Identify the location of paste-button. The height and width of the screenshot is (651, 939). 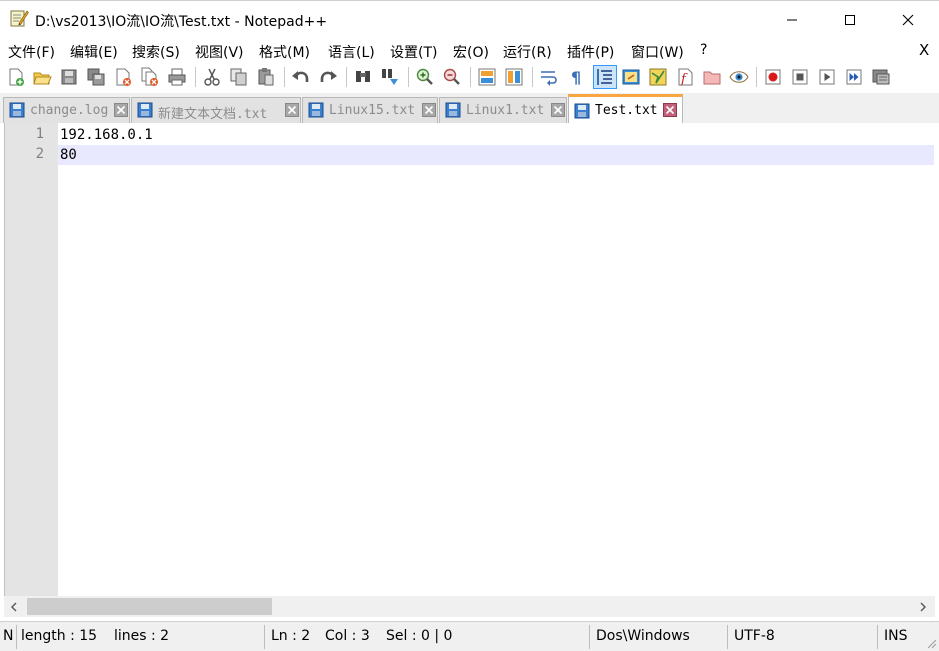
(266, 77).